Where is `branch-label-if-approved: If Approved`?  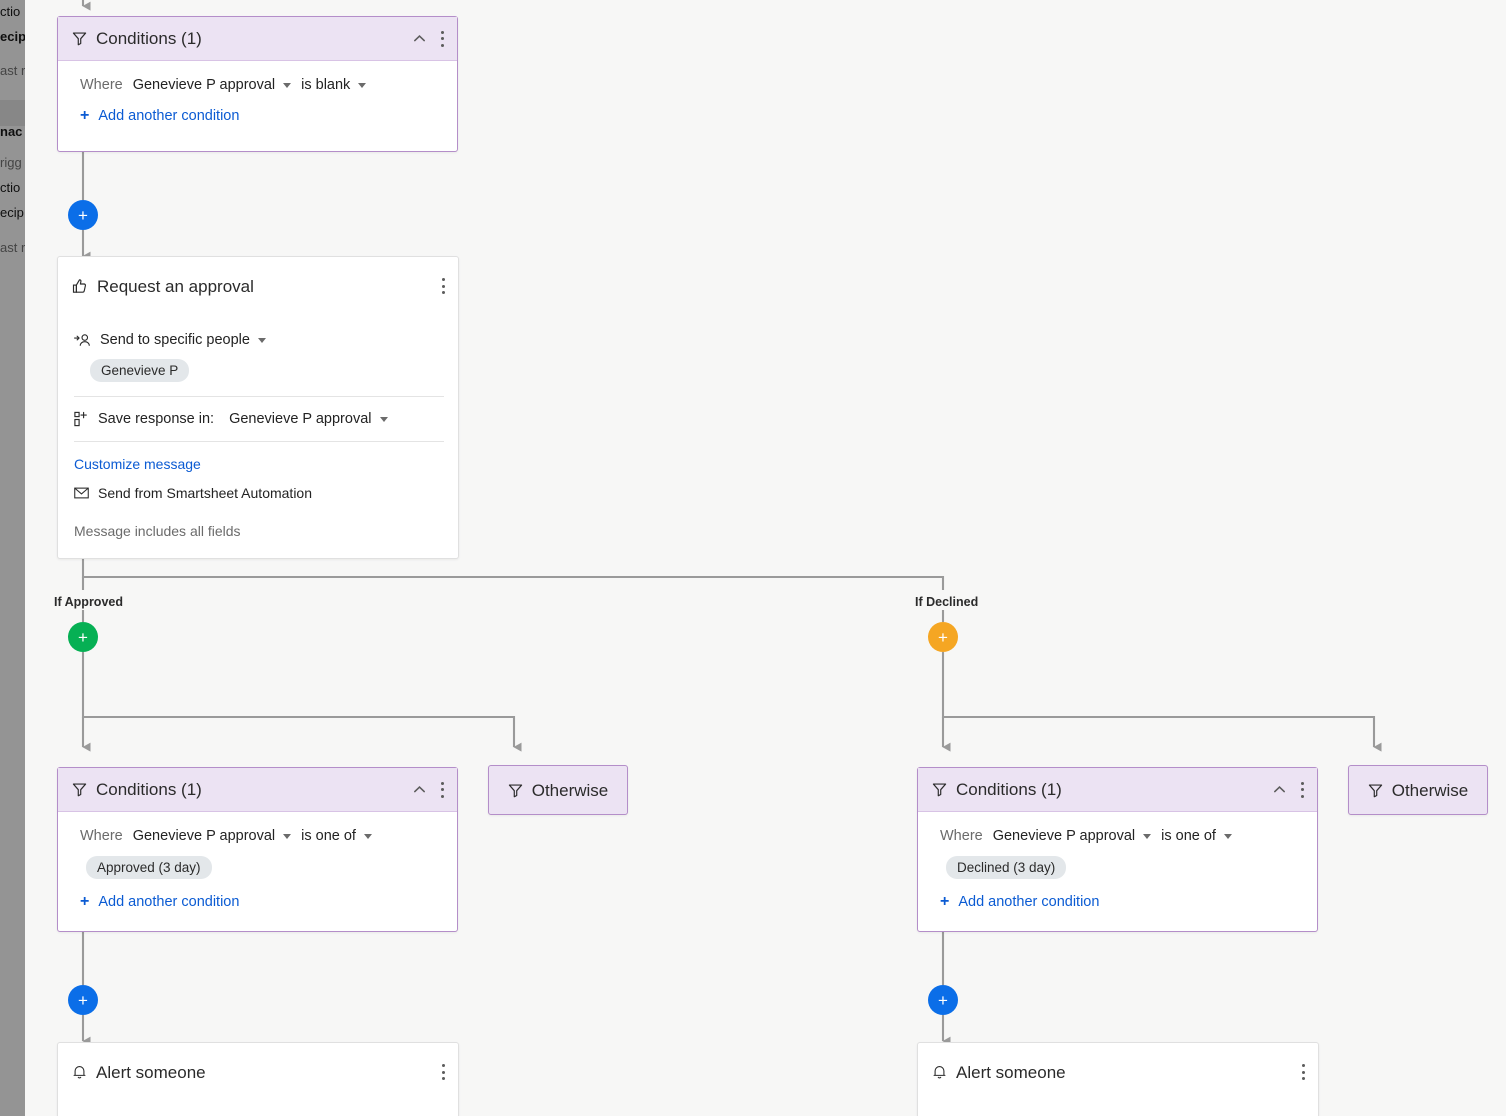
branch-label-if-approved: If Approved is located at coordinates (88, 602).